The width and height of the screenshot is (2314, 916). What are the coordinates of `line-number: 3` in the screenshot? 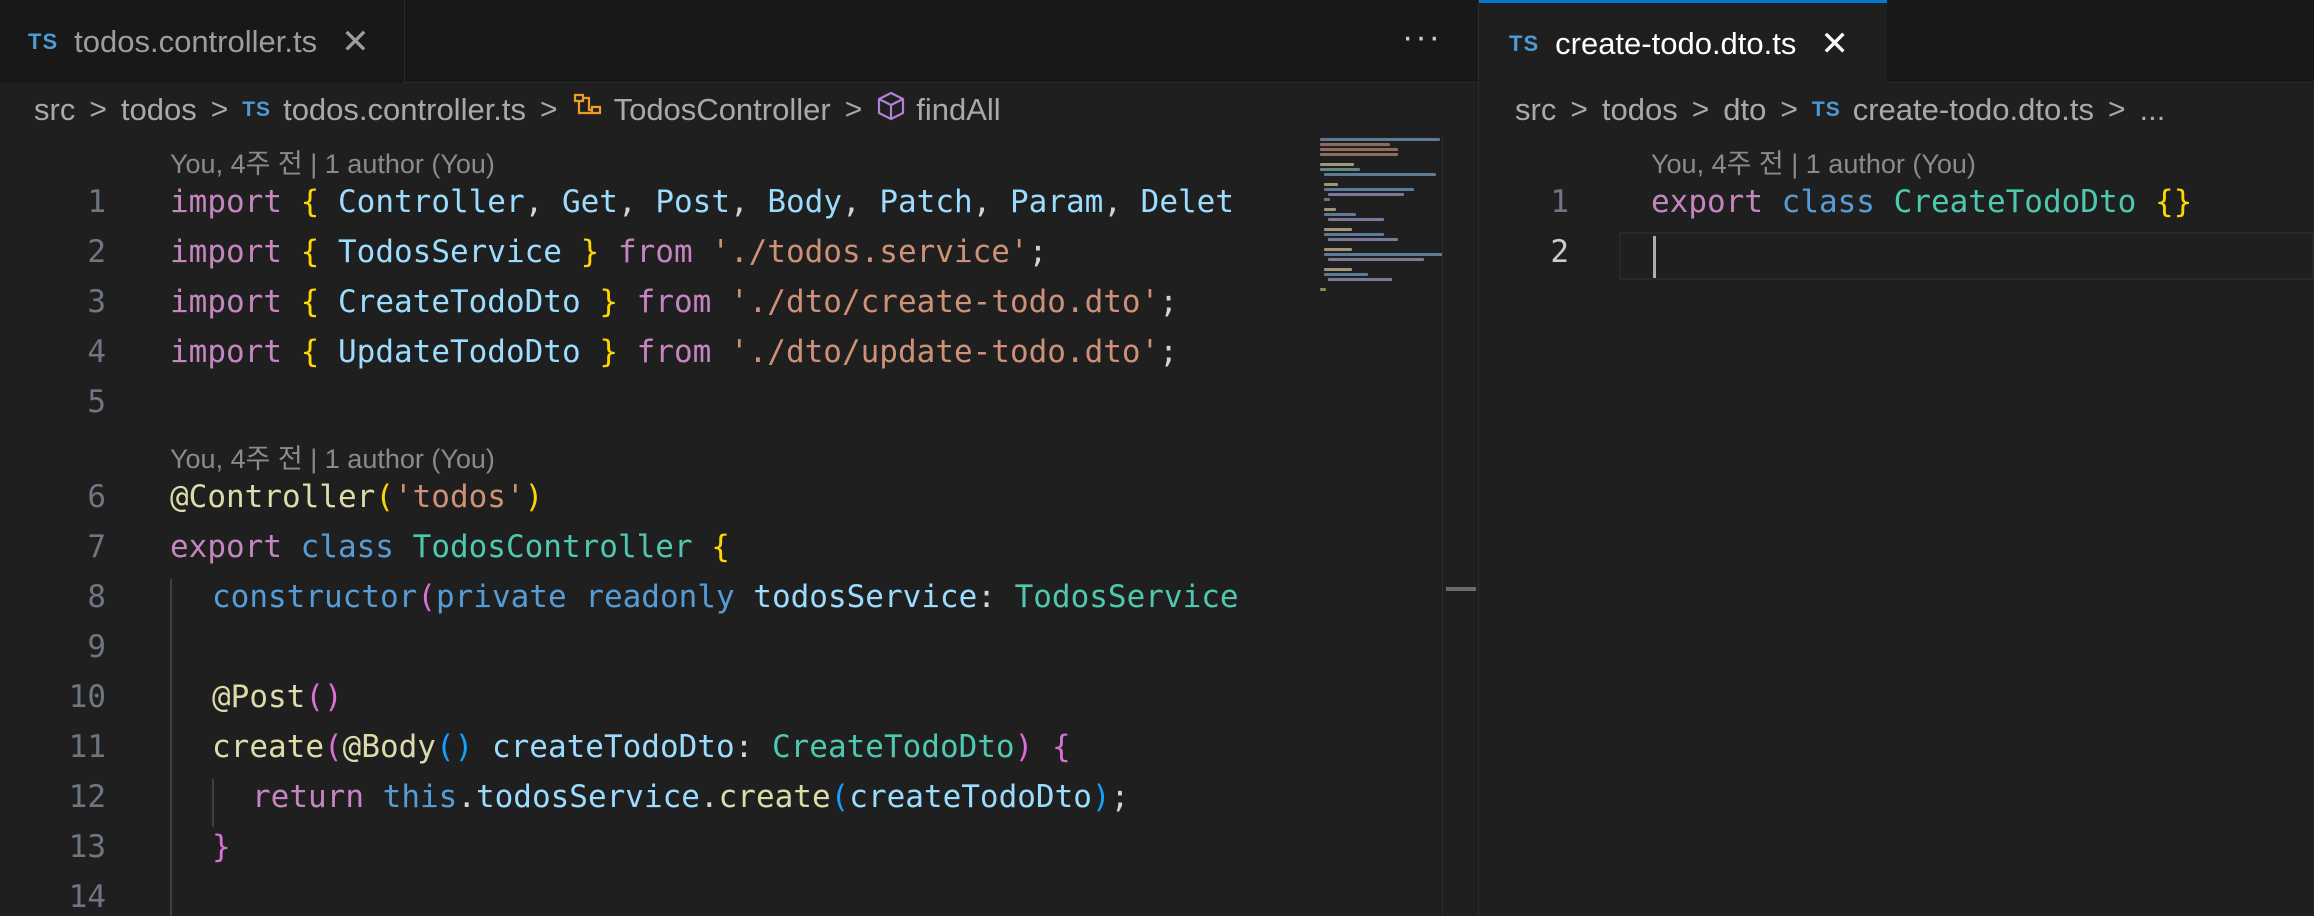 It's located at (96, 302).